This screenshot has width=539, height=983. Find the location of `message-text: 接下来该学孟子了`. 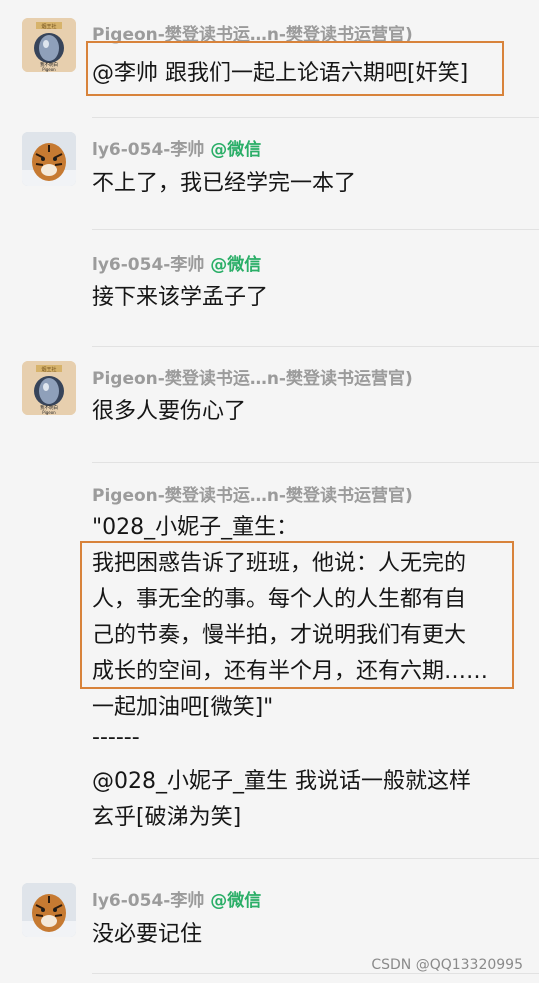

message-text: 接下来该学孟子了 is located at coordinates (180, 297).